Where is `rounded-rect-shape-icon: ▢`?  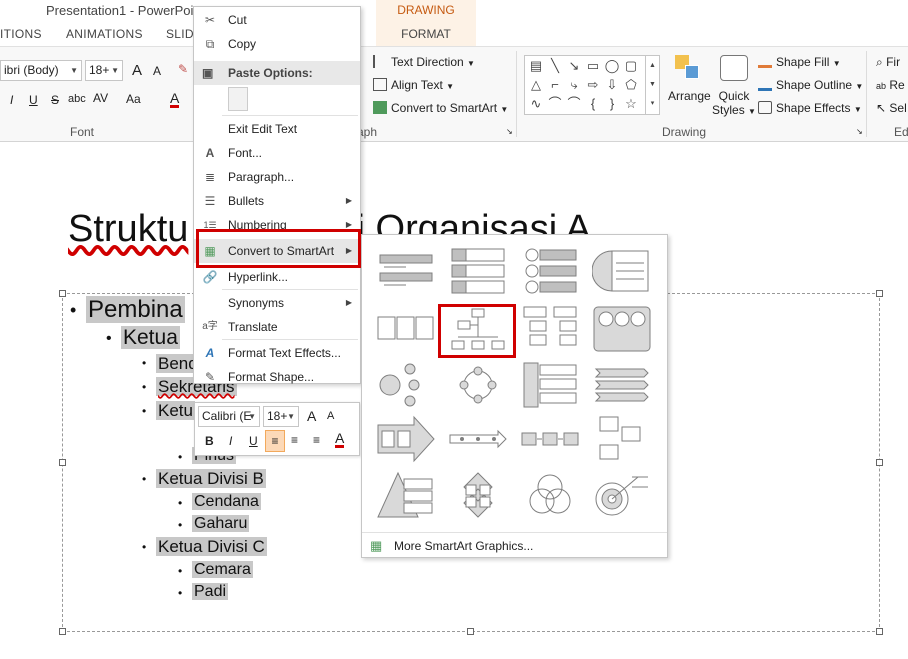 rounded-rect-shape-icon: ▢ is located at coordinates (631, 66).